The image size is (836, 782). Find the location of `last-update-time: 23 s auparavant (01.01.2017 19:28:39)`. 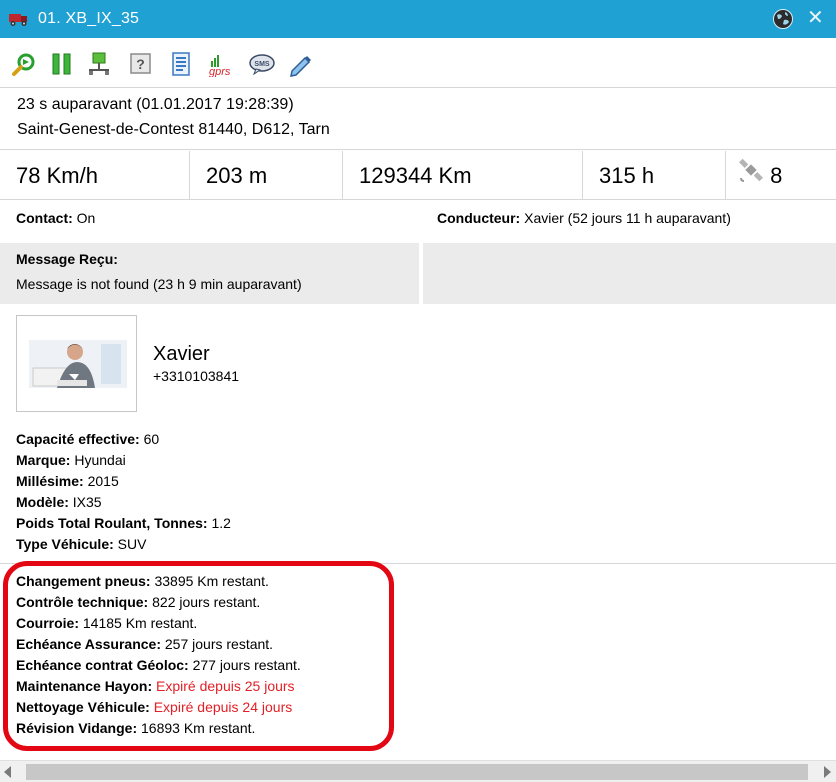

last-update-time: 23 s auparavant (01.01.2017 19:28:39) is located at coordinates (155, 104).